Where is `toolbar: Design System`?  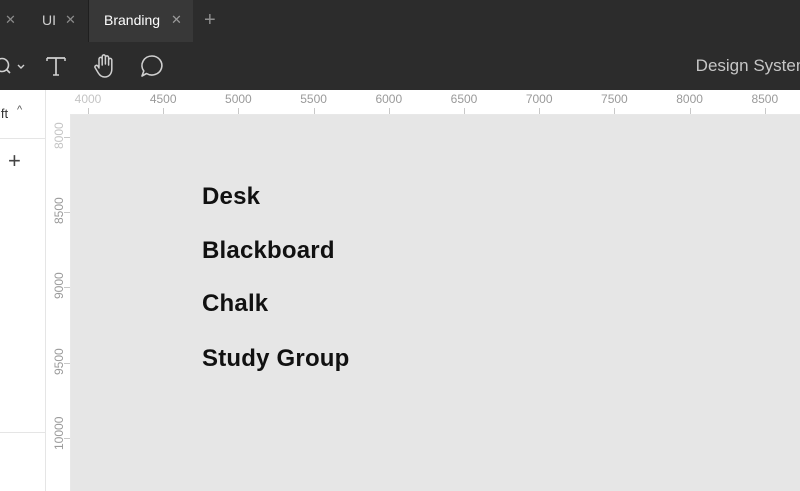 toolbar: Design System is located at coordinates (400, 66).